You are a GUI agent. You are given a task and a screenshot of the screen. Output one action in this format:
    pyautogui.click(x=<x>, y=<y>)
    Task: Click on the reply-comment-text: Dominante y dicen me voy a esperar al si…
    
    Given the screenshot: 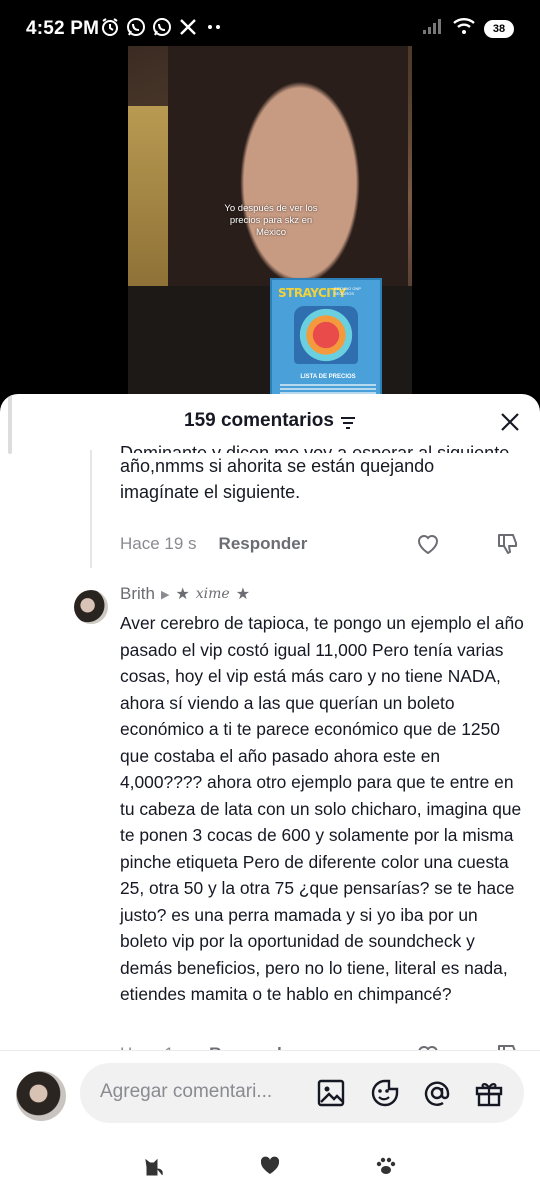 What is the action you would take?
    pyautogui.click(x=320, y=472)
    